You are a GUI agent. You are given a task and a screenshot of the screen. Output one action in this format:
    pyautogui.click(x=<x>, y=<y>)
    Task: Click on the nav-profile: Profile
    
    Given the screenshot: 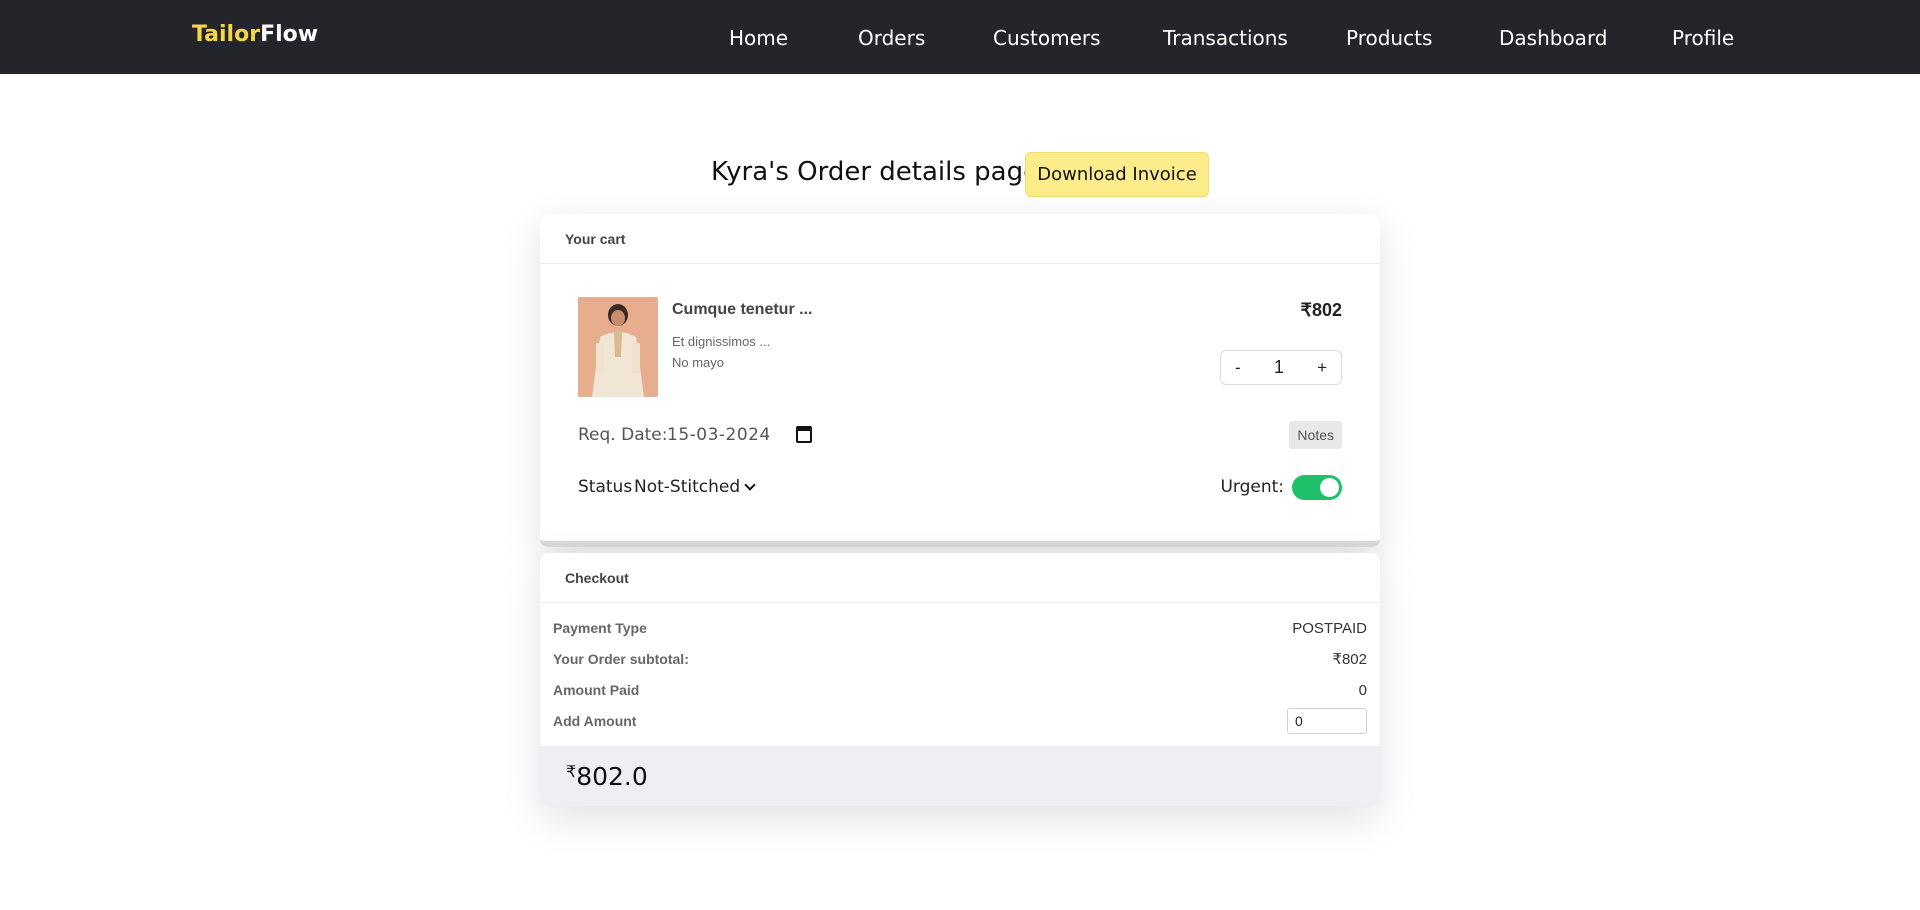 What is the action you would take?
    pyautogui.click(x=1703, y=38)
    